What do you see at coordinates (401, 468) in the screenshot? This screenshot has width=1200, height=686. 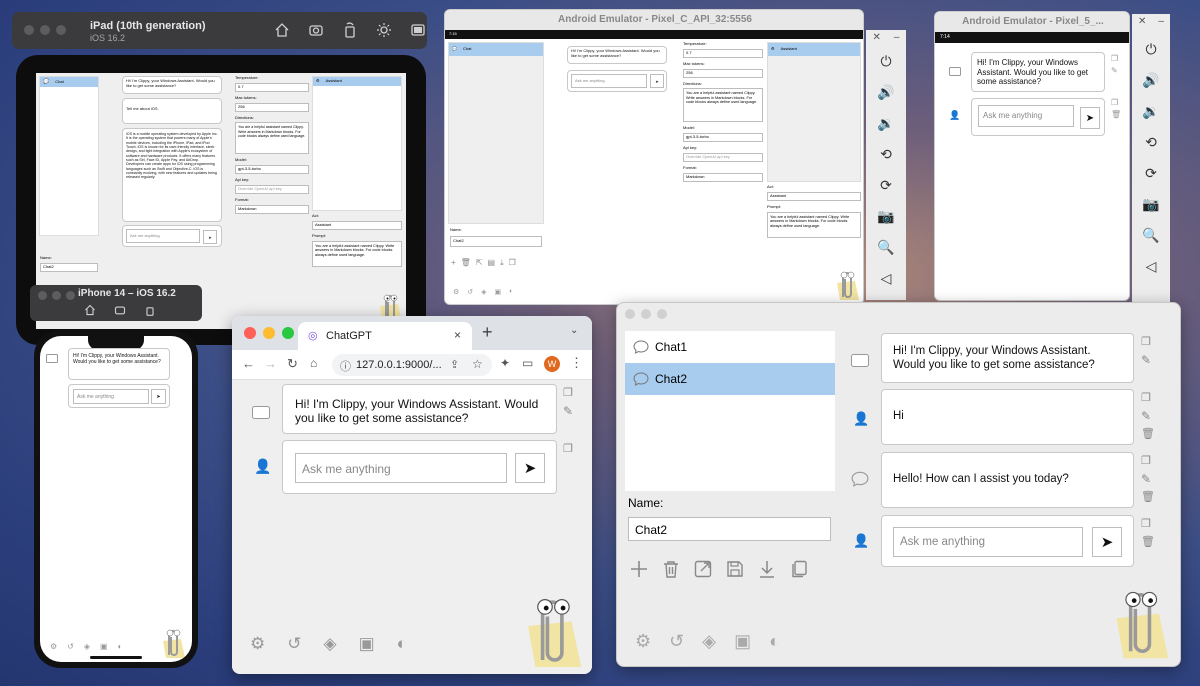 I see `chrome-chat-input: Ask me anything` at bounding box center [401, 468].